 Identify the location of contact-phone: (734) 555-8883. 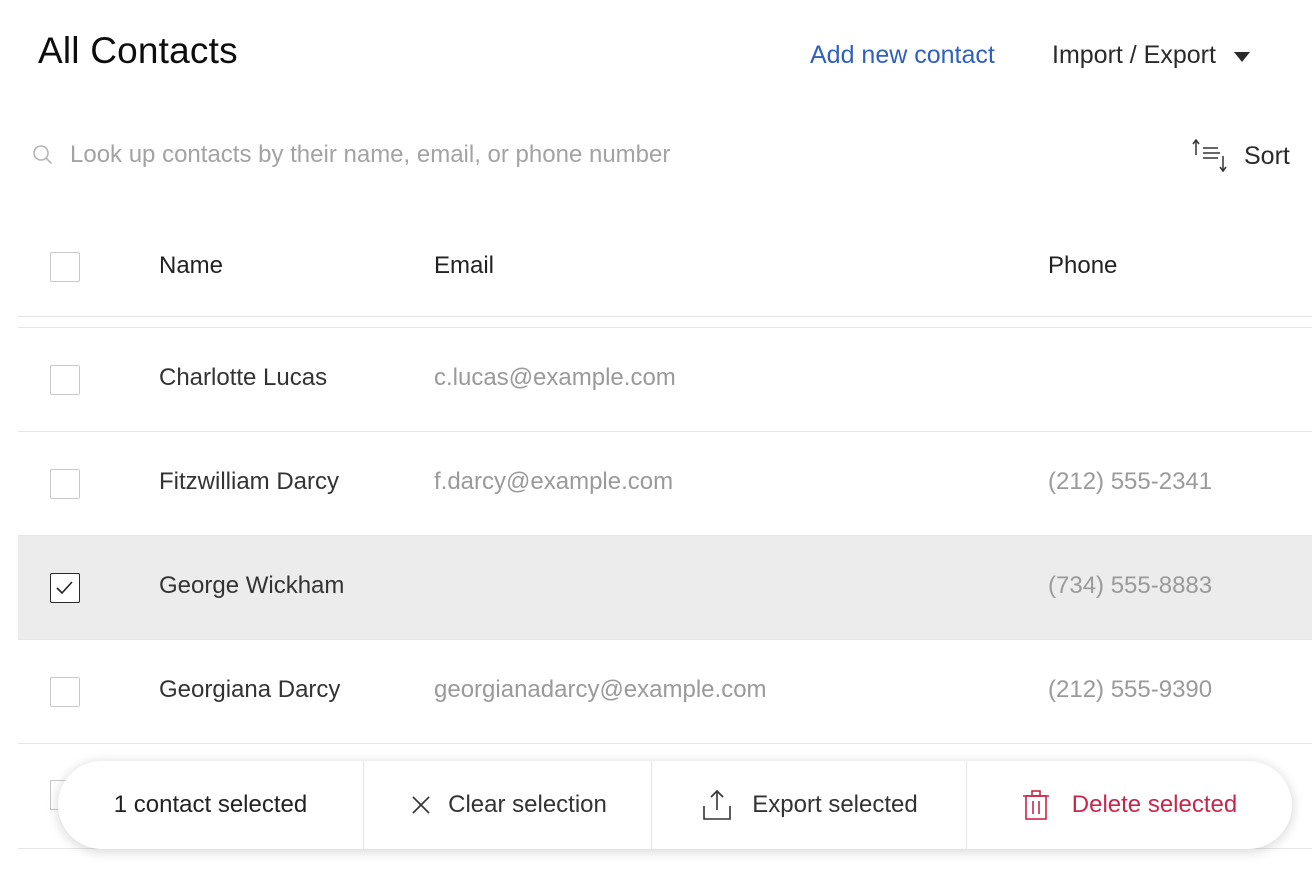
(1130, 585).